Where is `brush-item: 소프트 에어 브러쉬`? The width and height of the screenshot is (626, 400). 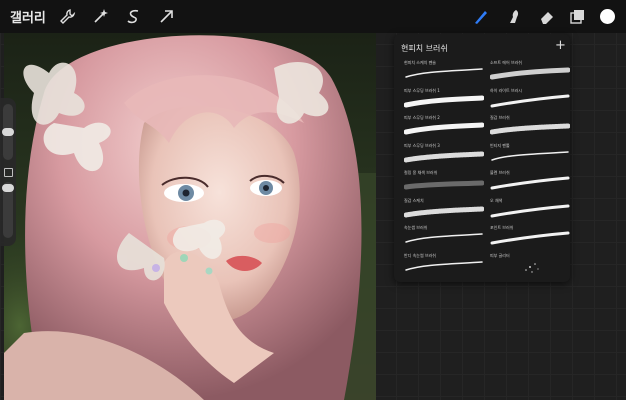
brush-item: 소프트 에어 브러쉬 is located at coordinates (530, 73).